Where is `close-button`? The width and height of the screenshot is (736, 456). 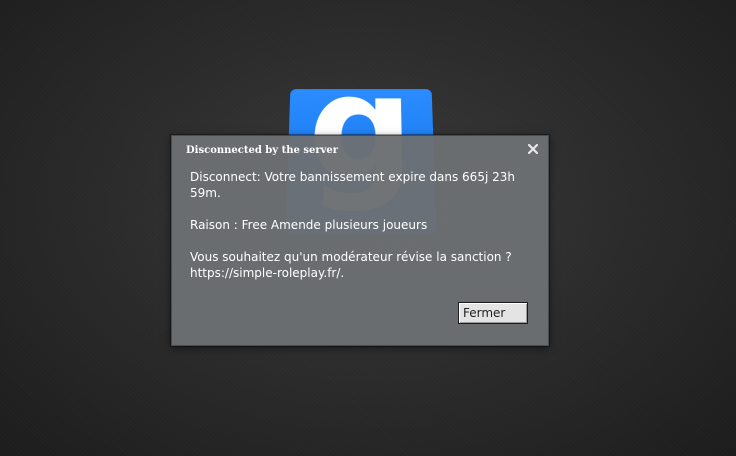 close-button is located at coordinates (533, 149).